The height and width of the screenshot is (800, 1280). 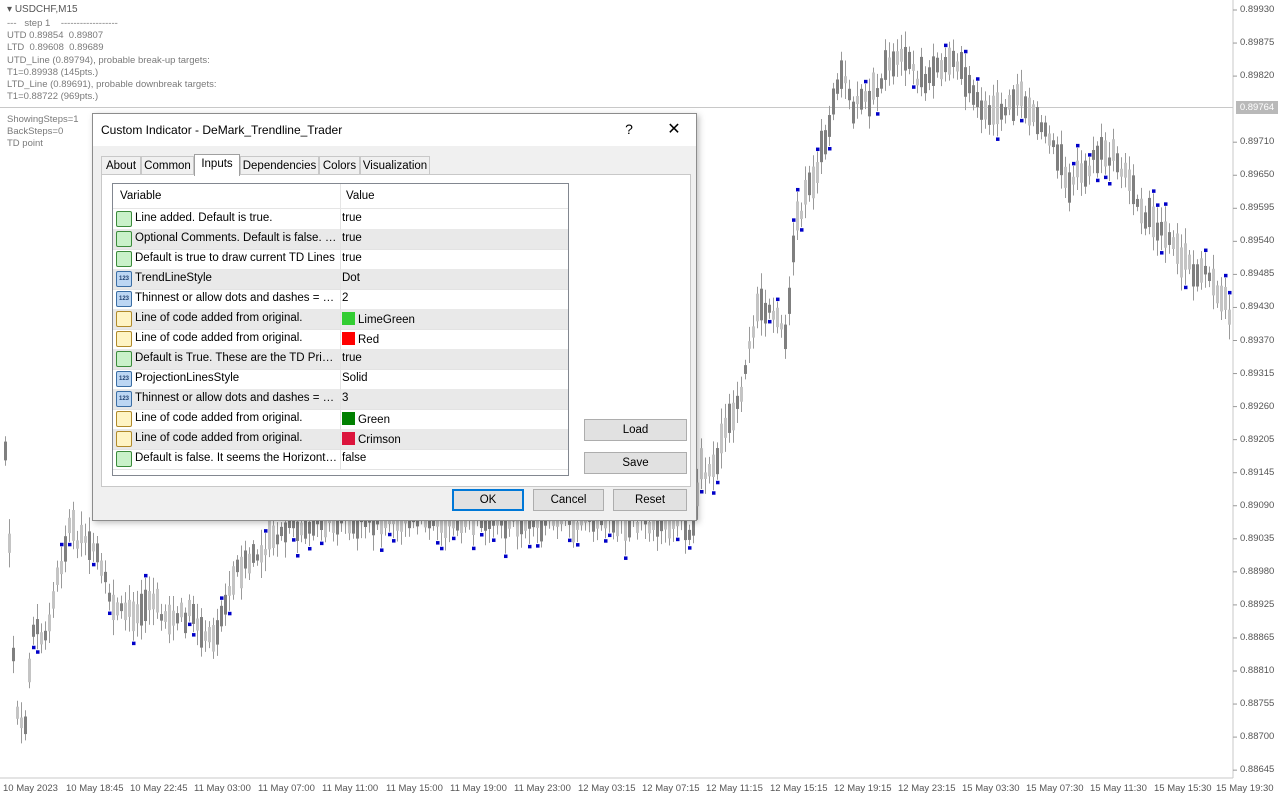 I want to click on row-value: 2, so click(x=345, y=298).